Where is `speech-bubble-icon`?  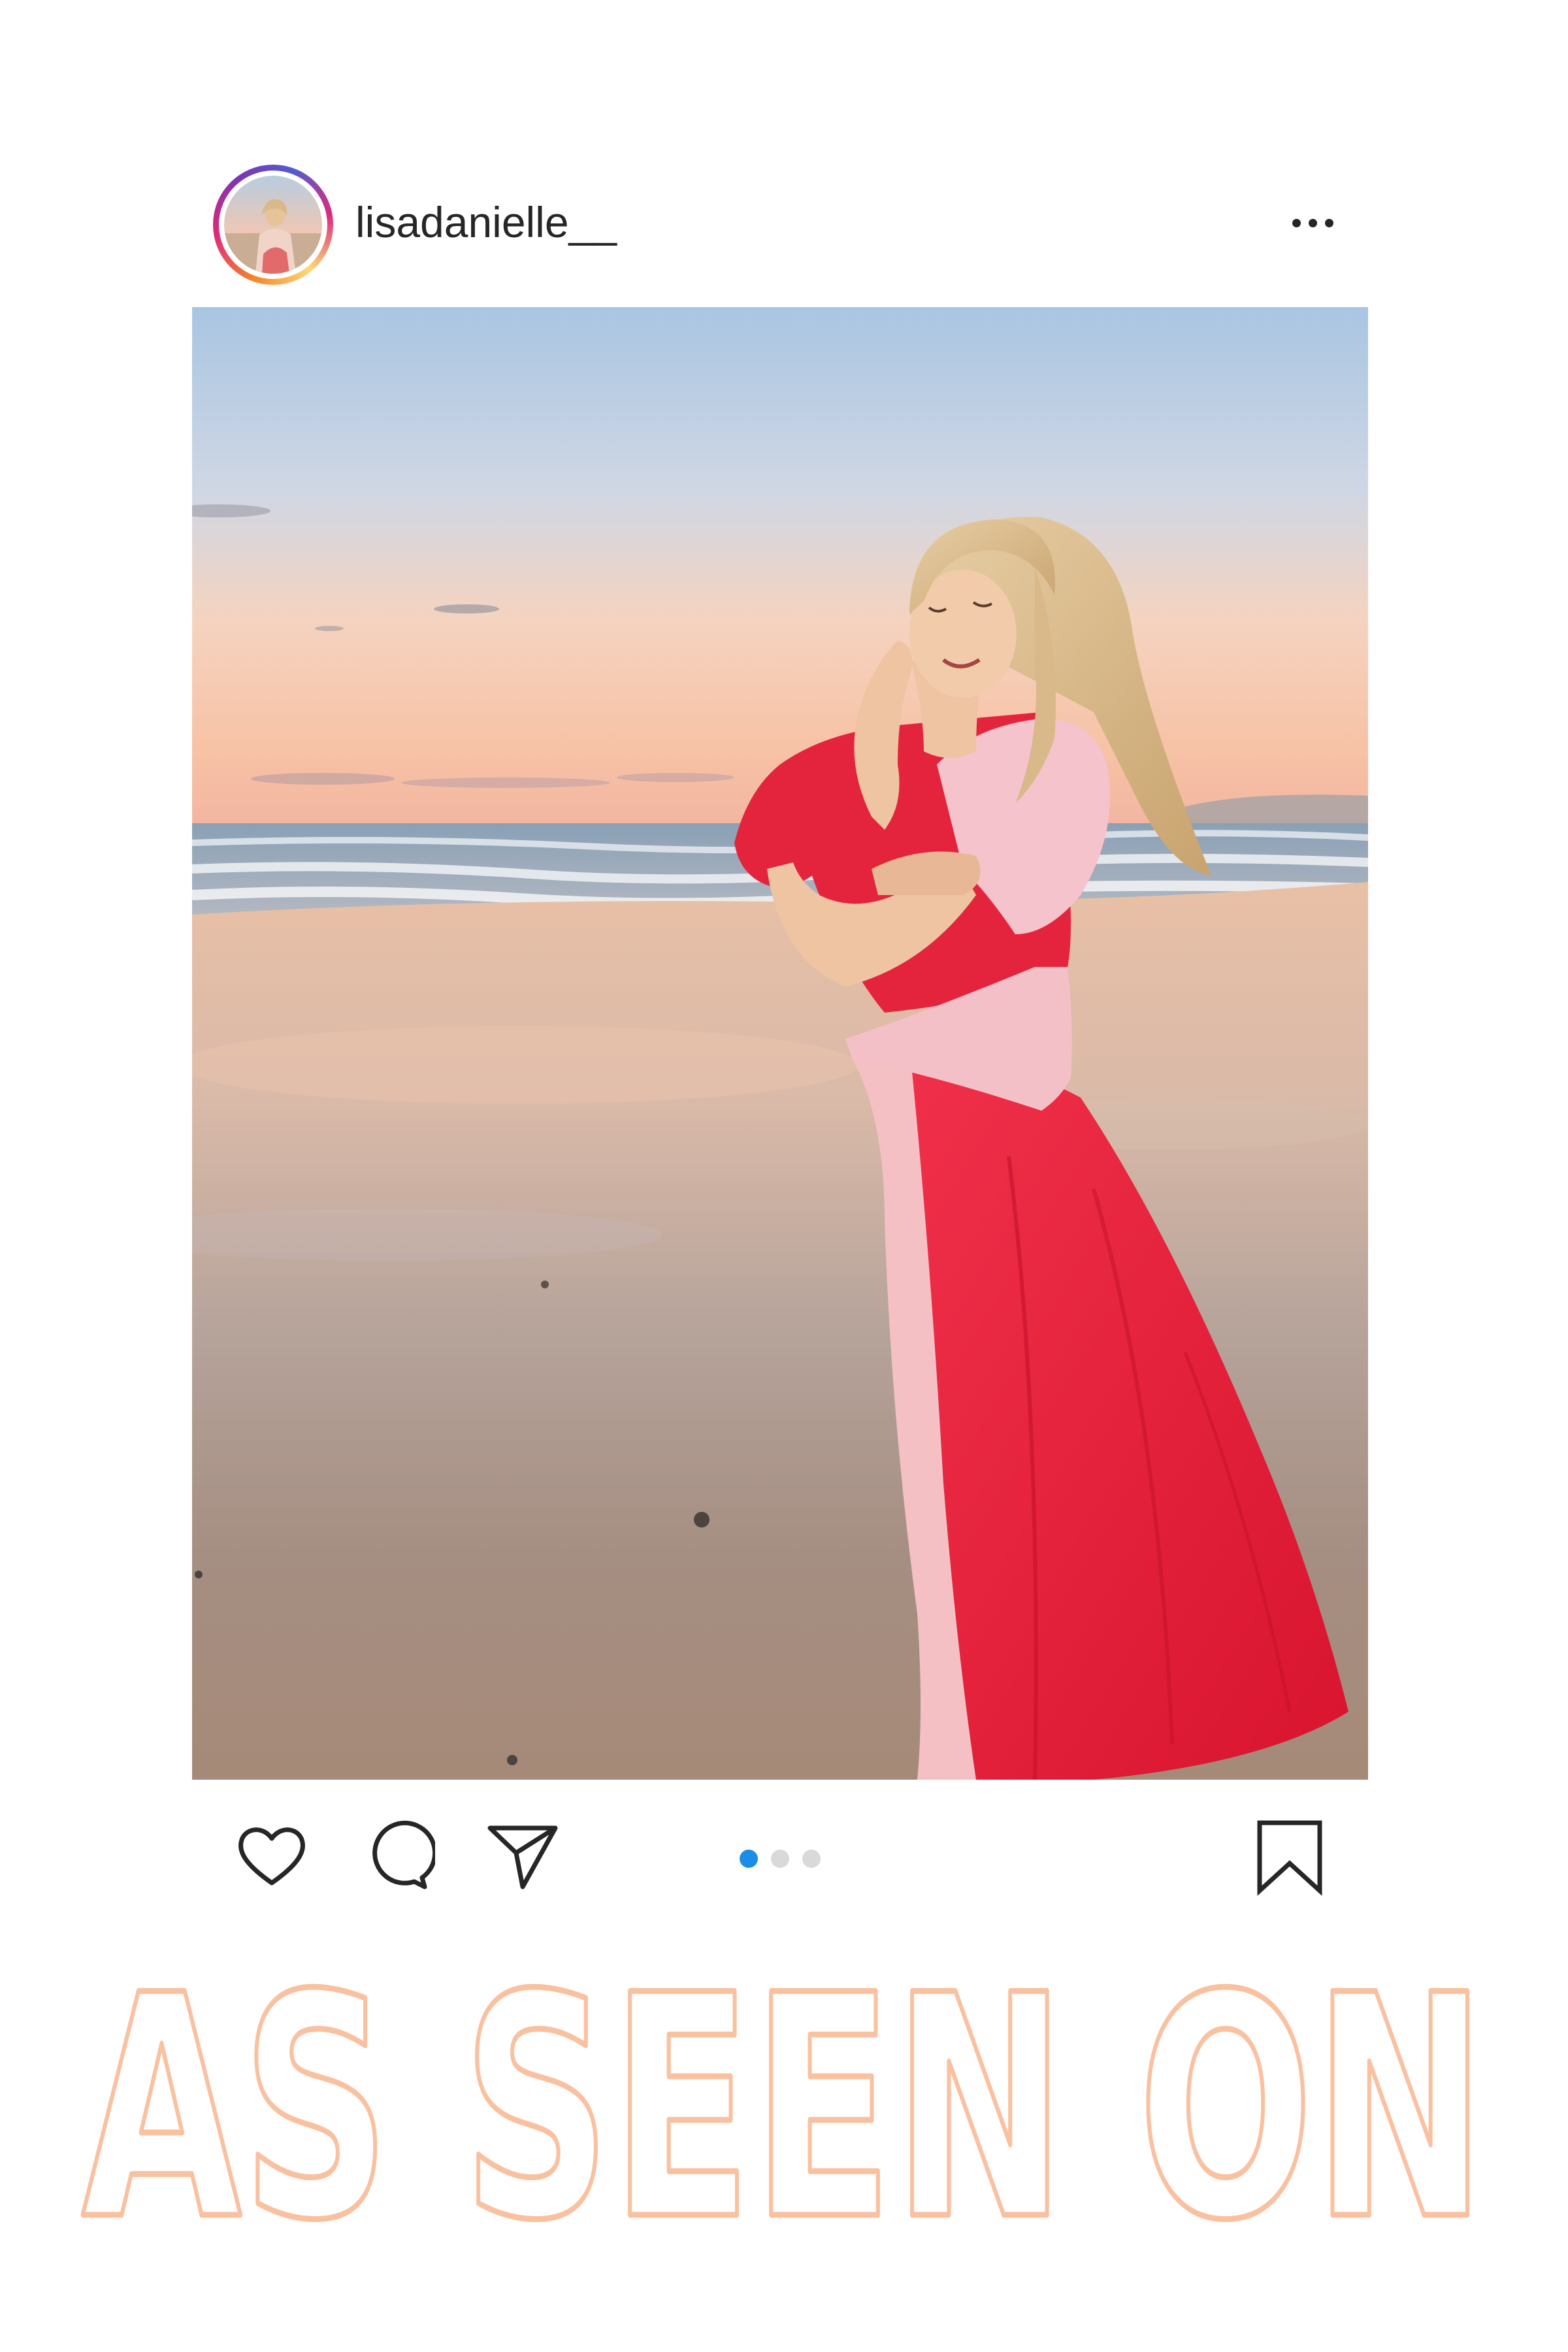
speech-bubble-icon is located at coordinates (397, 1857).